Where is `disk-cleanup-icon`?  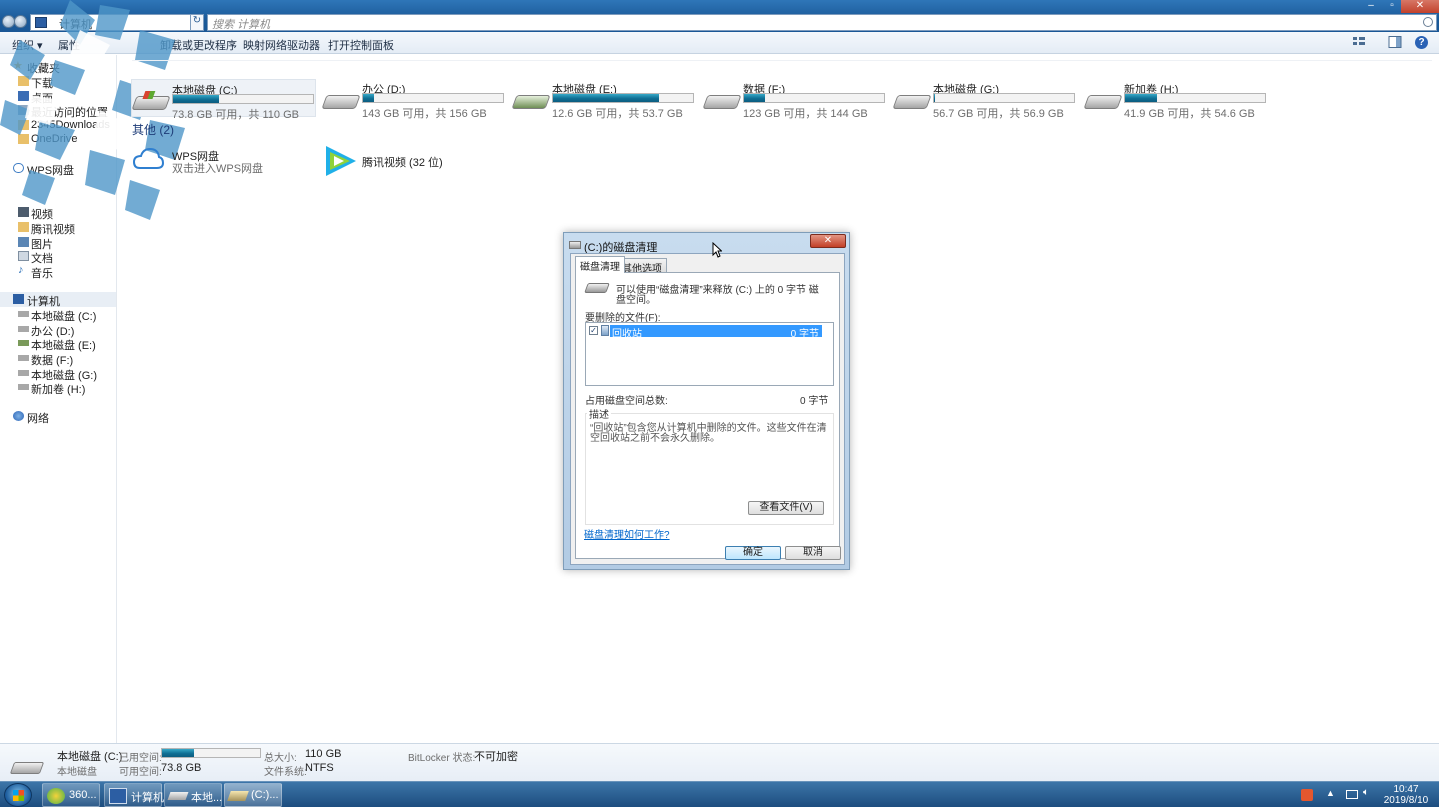
disk-cleanup-icon is located at coordinates (238, 796).